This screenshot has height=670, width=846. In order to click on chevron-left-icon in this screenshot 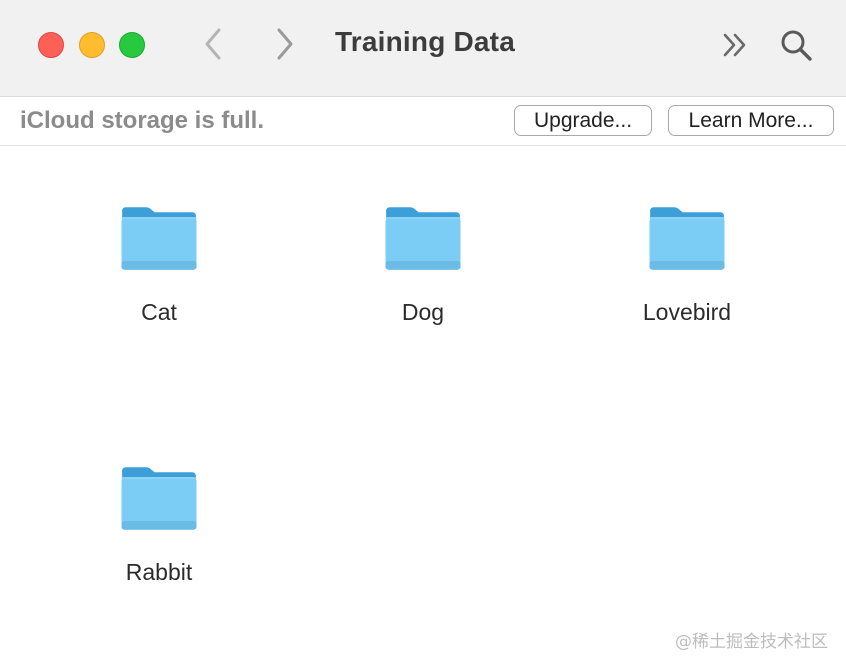, I will do `click(213, 44)`.